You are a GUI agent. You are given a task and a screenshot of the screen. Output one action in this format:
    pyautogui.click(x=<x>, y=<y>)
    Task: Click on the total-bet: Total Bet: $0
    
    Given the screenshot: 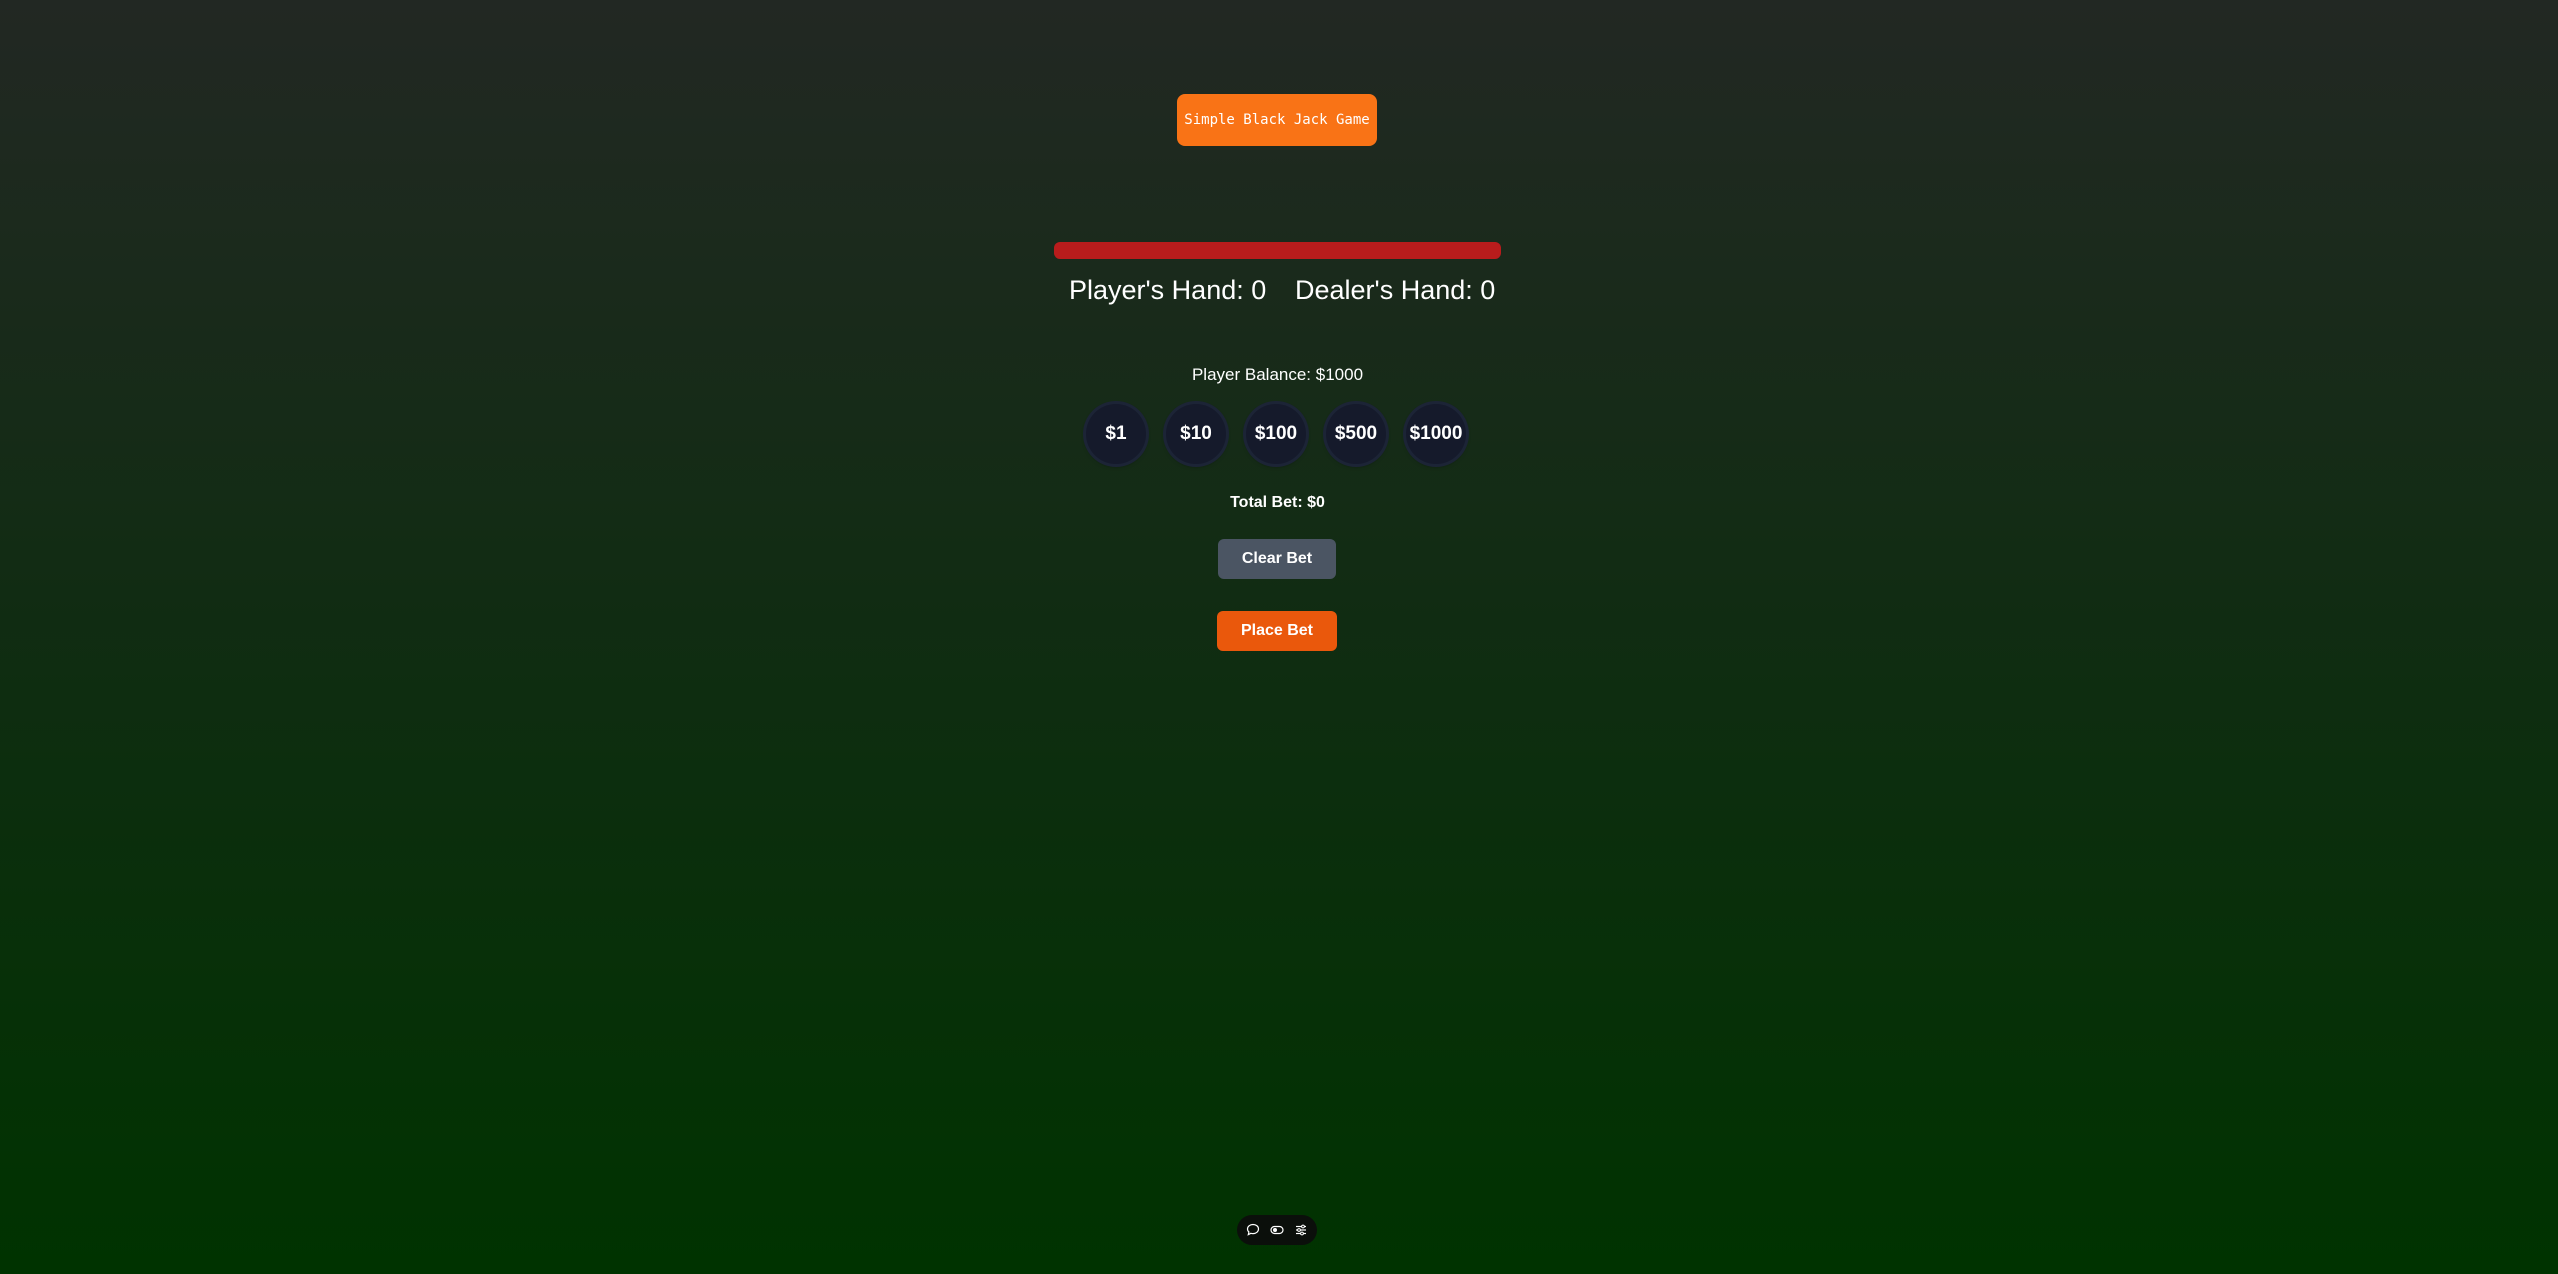 What is the action you would take?
    pyautogui.click(x=1277, y=502)
    